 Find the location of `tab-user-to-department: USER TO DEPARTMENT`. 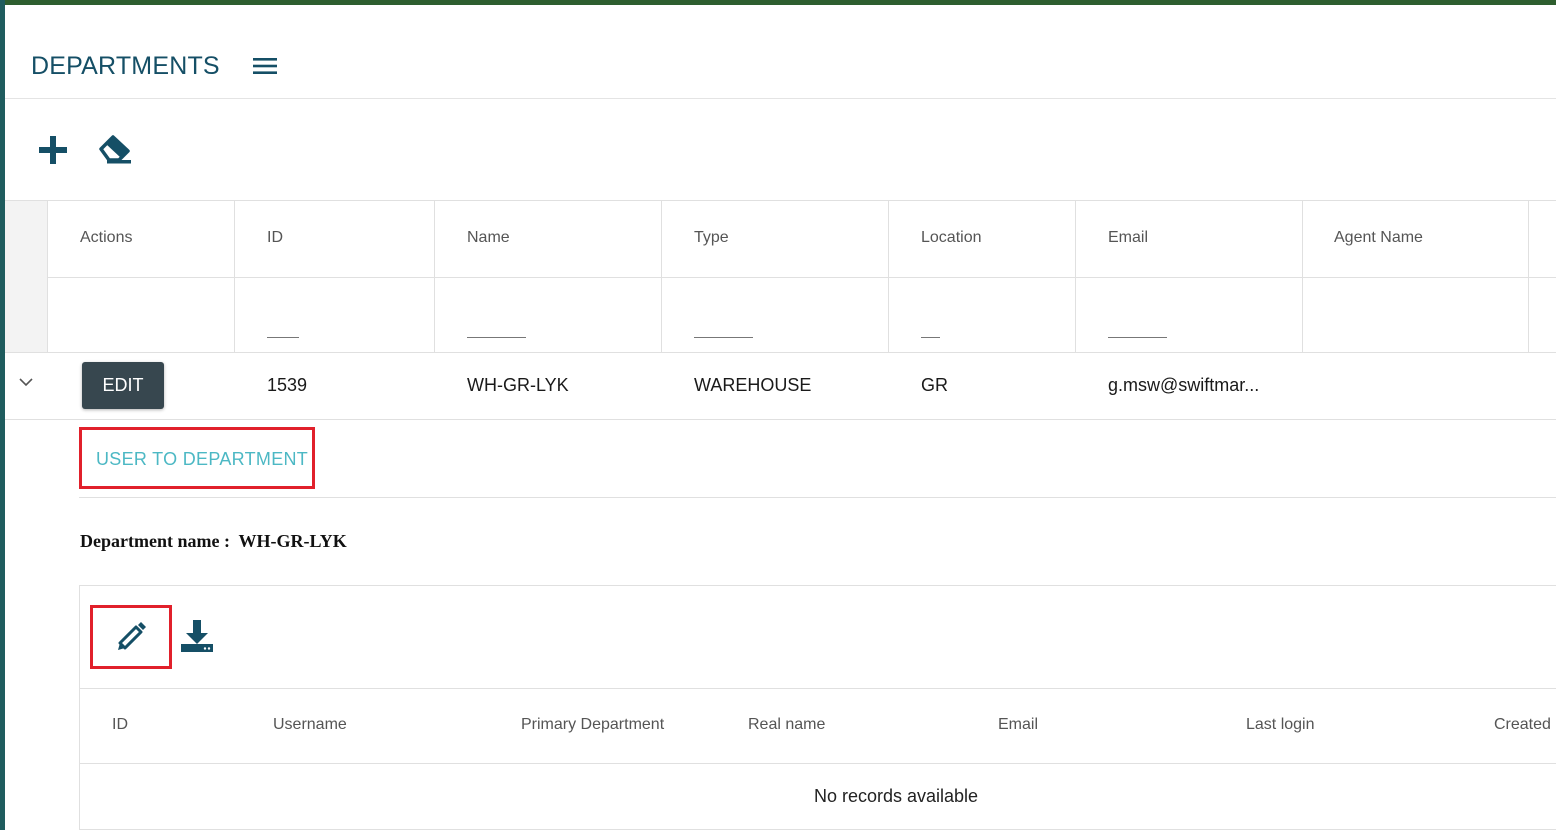

tab-user-to-department: USER TO DEPARTMENT is located at coordinates (197, 458).